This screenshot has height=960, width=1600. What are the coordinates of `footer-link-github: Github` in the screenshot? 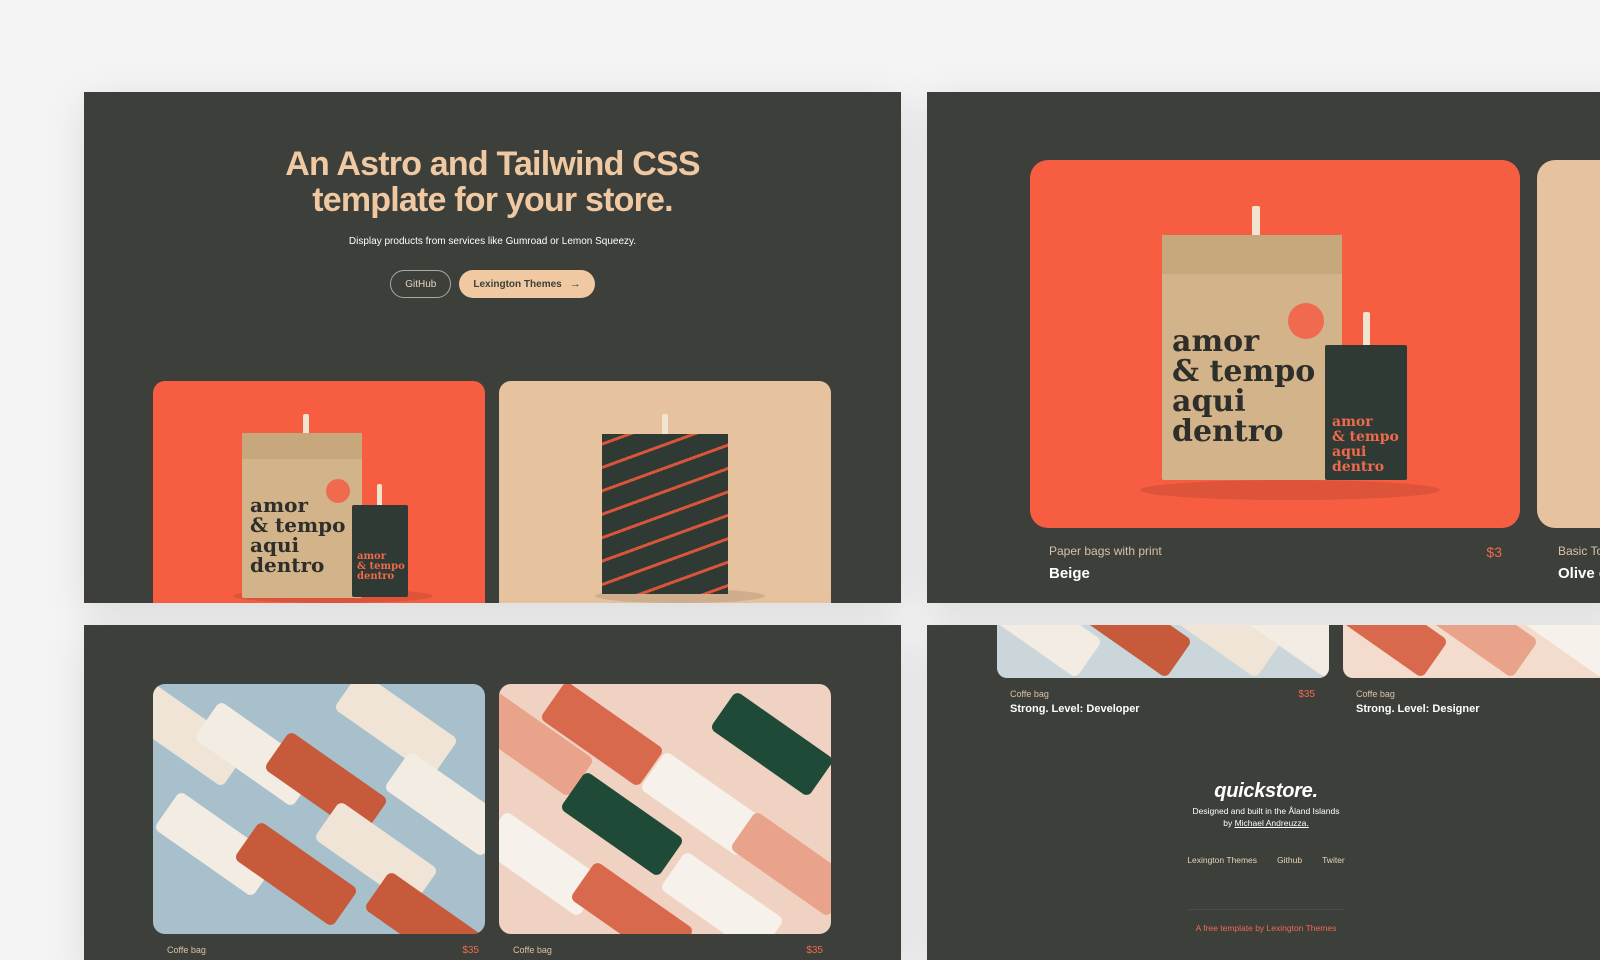 It's located at (1289, 860).